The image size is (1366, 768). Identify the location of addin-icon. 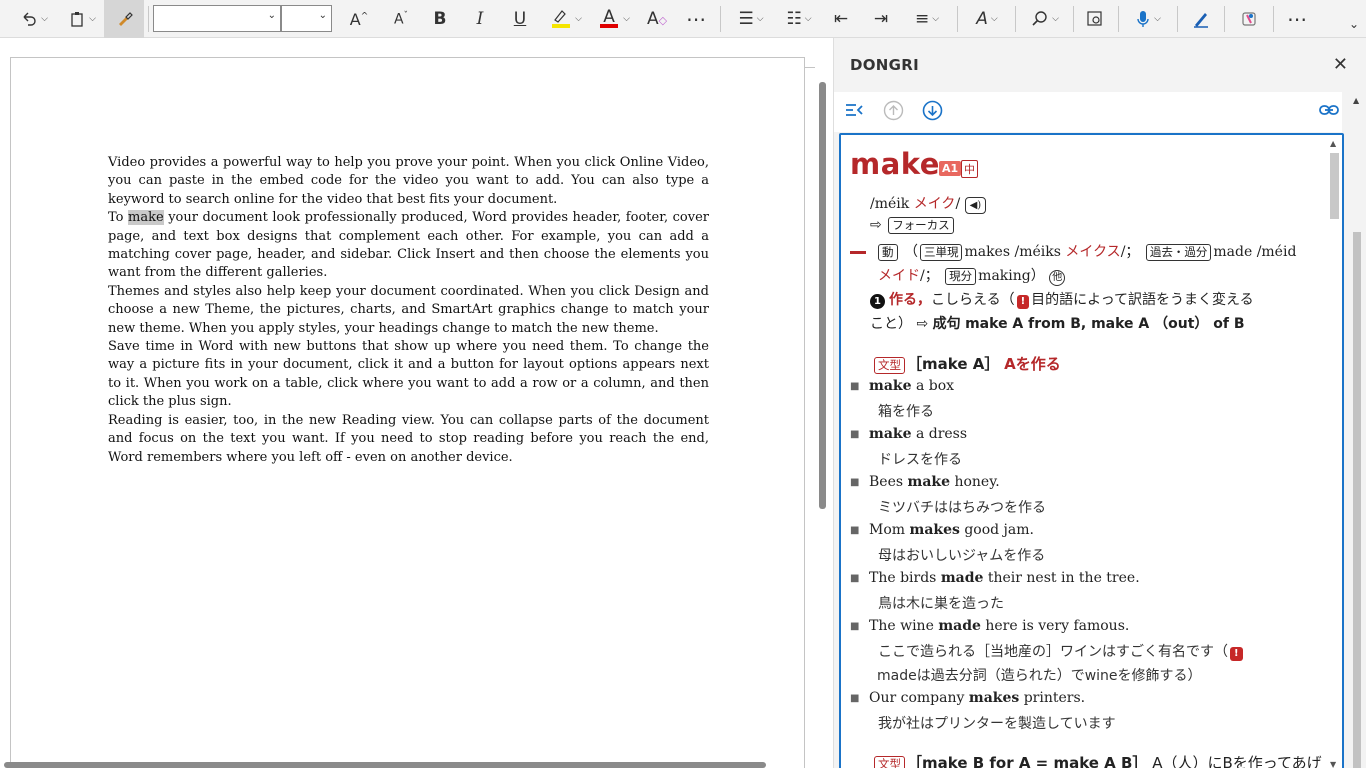
(1249, 19).